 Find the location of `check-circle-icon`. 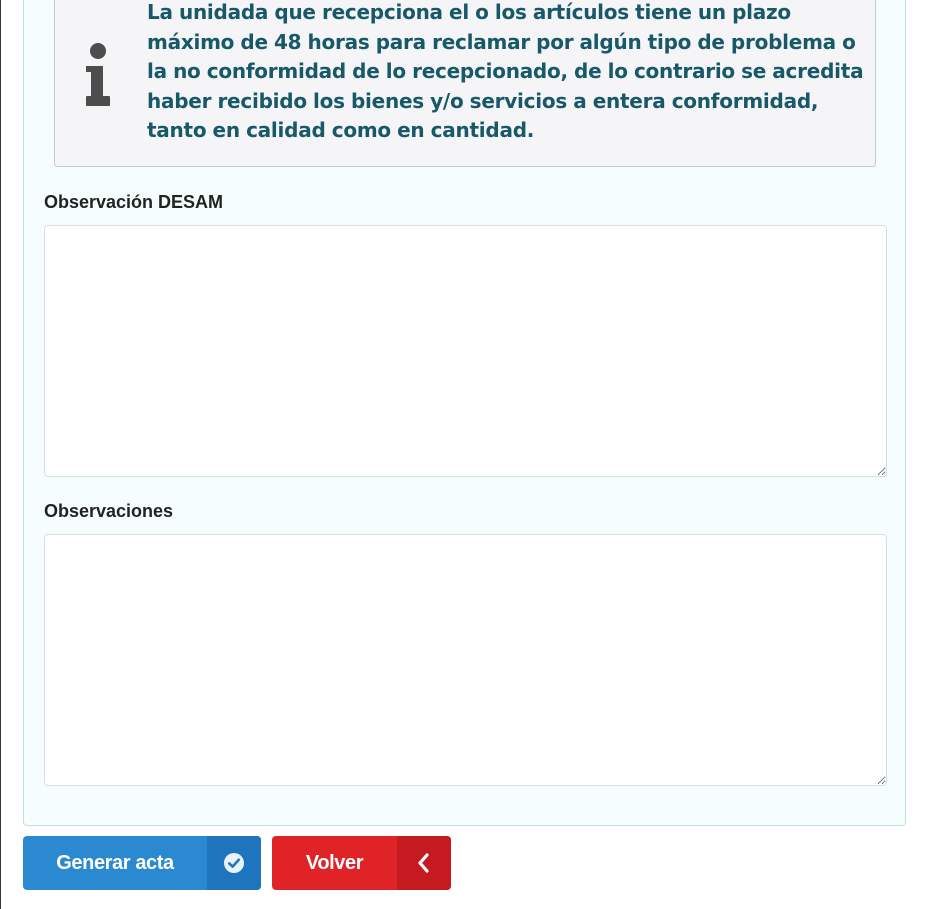

check-circle-icon is located at coordinates (234, 863).